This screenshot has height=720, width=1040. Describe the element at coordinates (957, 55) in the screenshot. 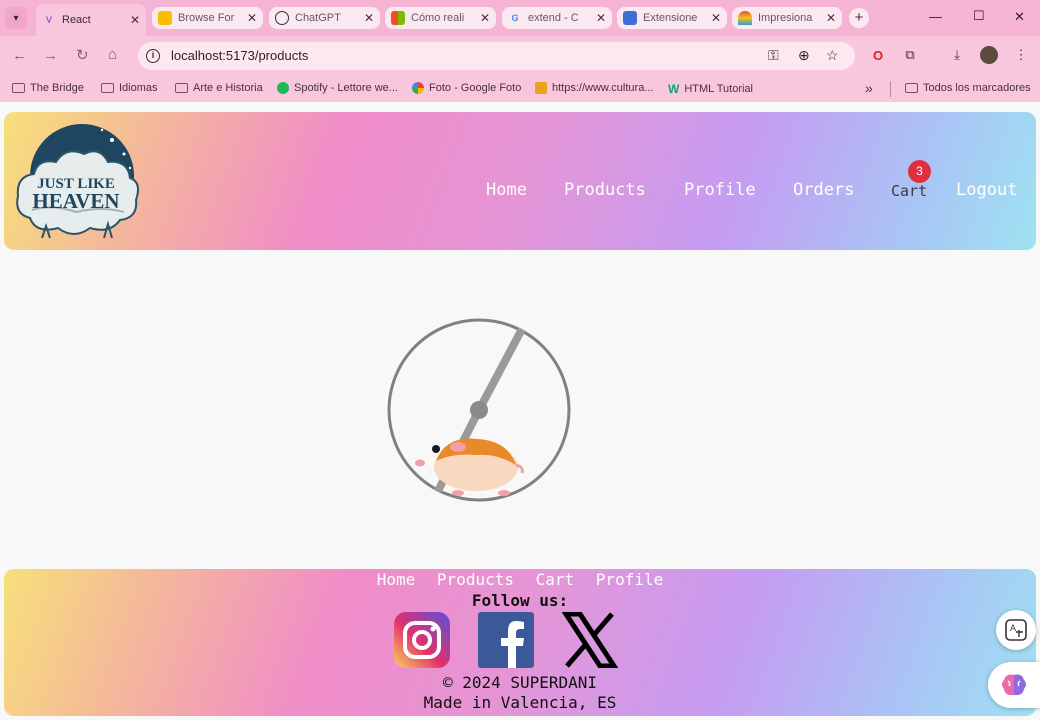

I see `download-icon: ⤓` at that location.